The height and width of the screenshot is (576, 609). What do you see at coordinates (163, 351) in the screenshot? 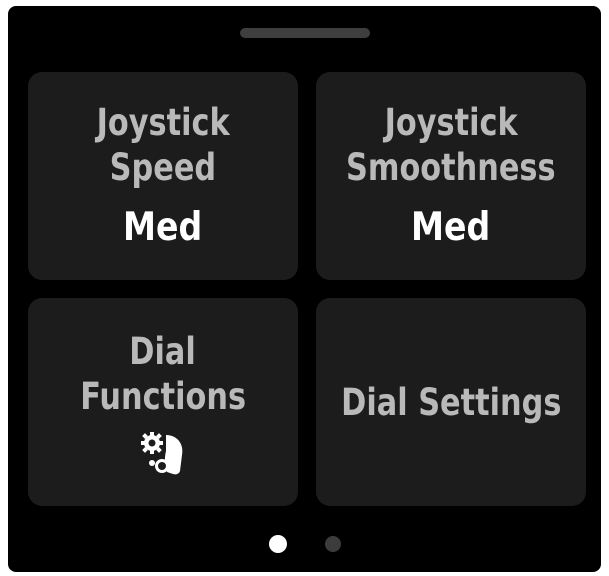
I see `dial-functions-title-line1: Dial` at bounding box center [163, 351].